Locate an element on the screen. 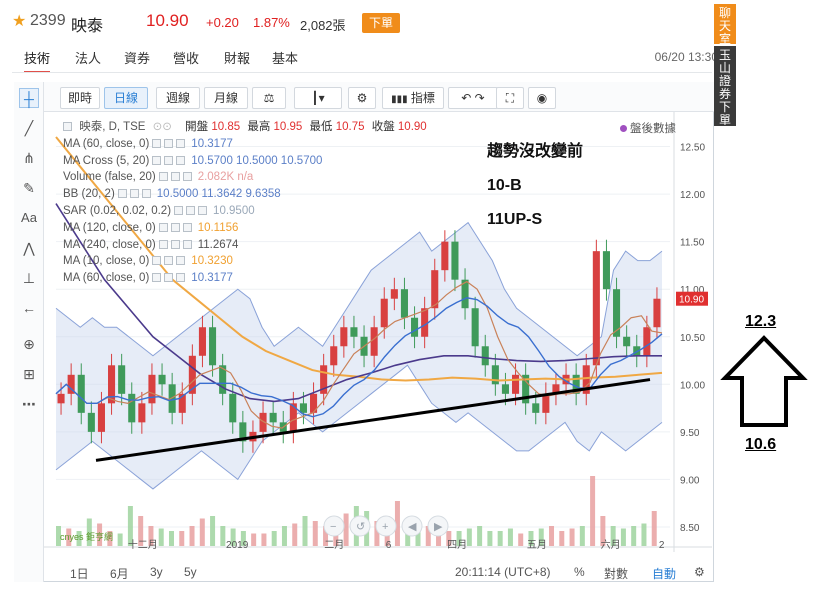 The width and height of the screenshot is (830, 600). price-tick-label: 9.00 is located at coordinates (690, 480).